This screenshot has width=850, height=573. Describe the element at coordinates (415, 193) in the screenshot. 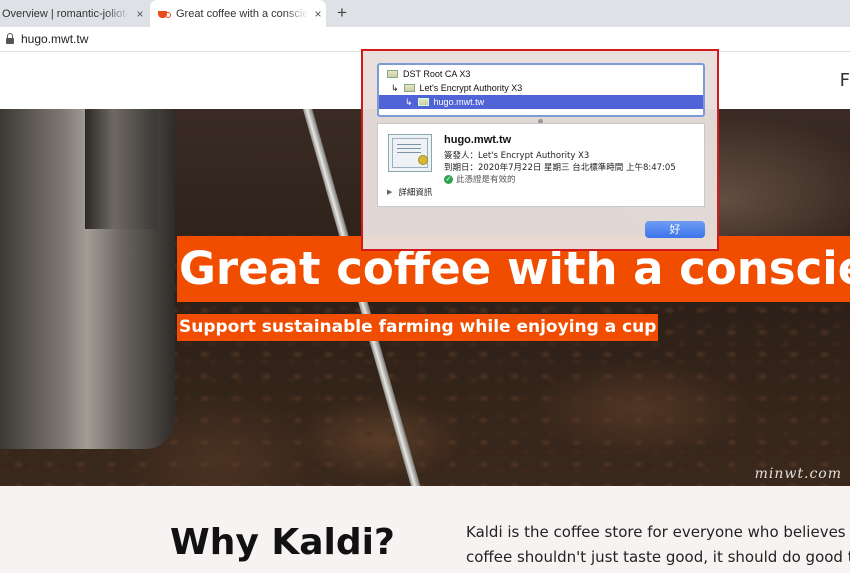

I see `details-label: 詳細資訊` at that location.